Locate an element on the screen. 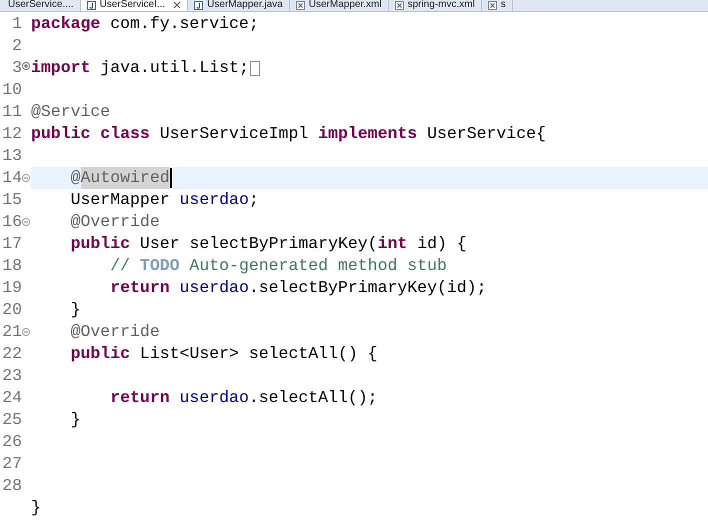 This screenshot has height=523, width=708. line-number: 27 is located at coordinates (12, 464).